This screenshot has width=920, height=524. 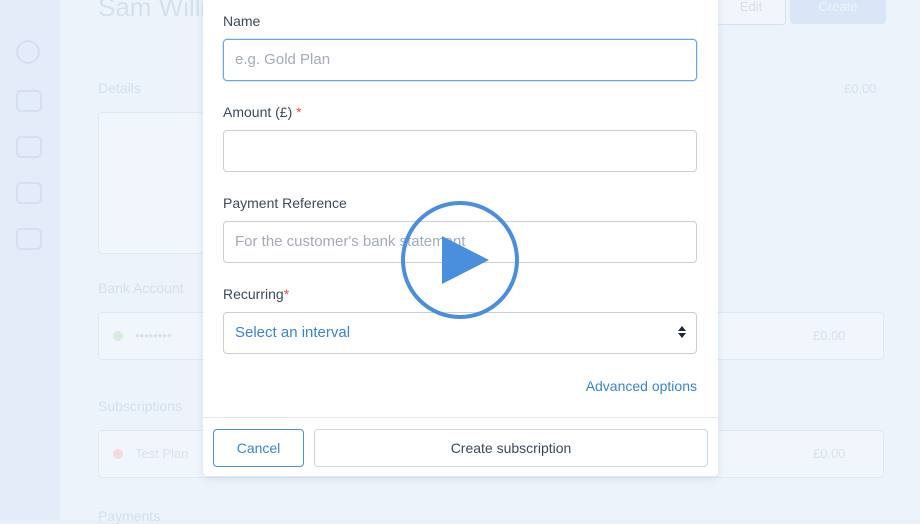 I want to click on advanced-options-link: Advanced options, so click(x=641, y=386).